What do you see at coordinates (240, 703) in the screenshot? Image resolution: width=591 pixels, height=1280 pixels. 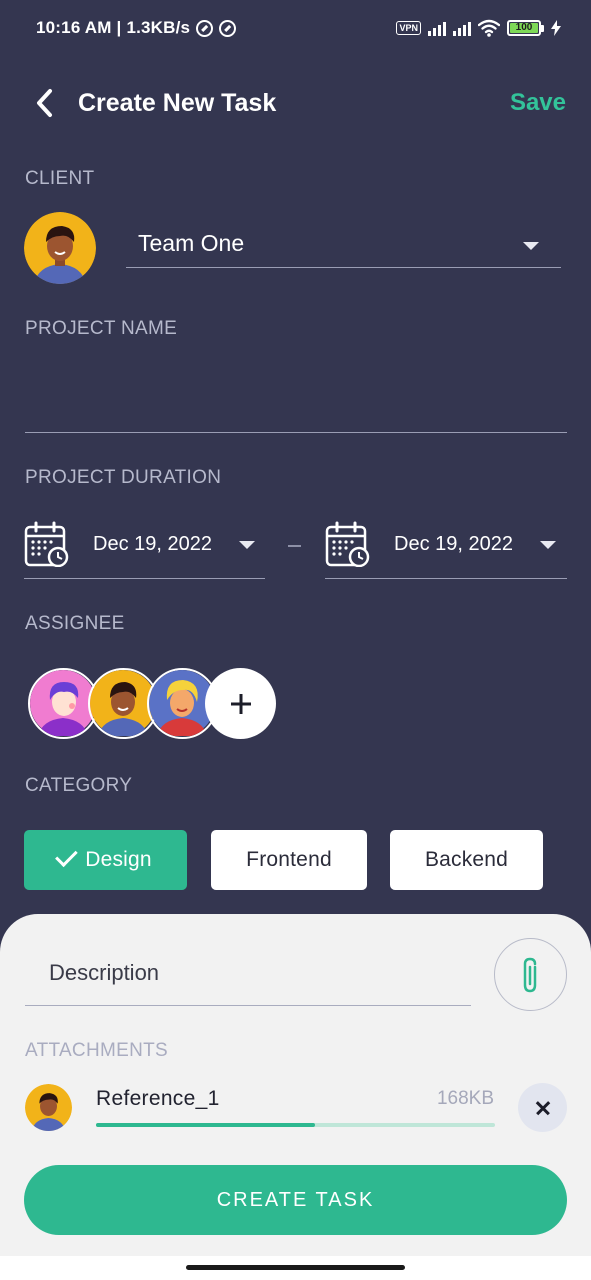 I see `add-assignee-button` at bounding box center [240, 703].